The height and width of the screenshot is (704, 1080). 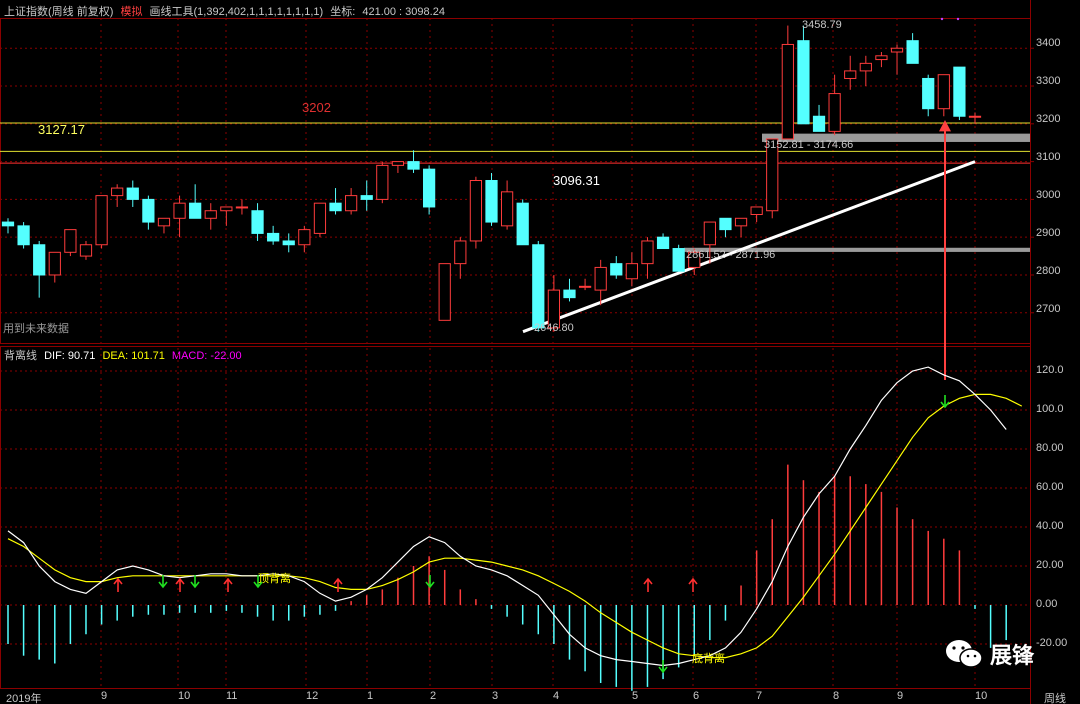 I want to click on price-tick: 3300, so click(x=1048, y=81).